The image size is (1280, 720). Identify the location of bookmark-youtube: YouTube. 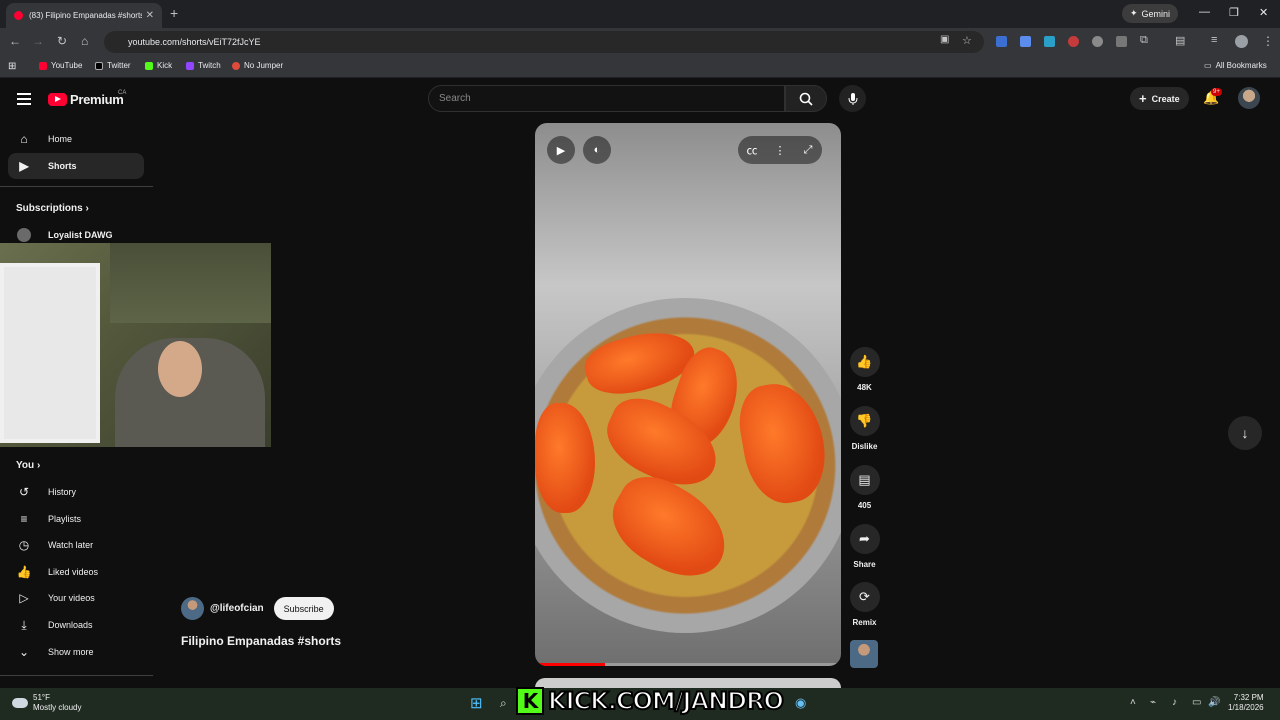
(60, 65).